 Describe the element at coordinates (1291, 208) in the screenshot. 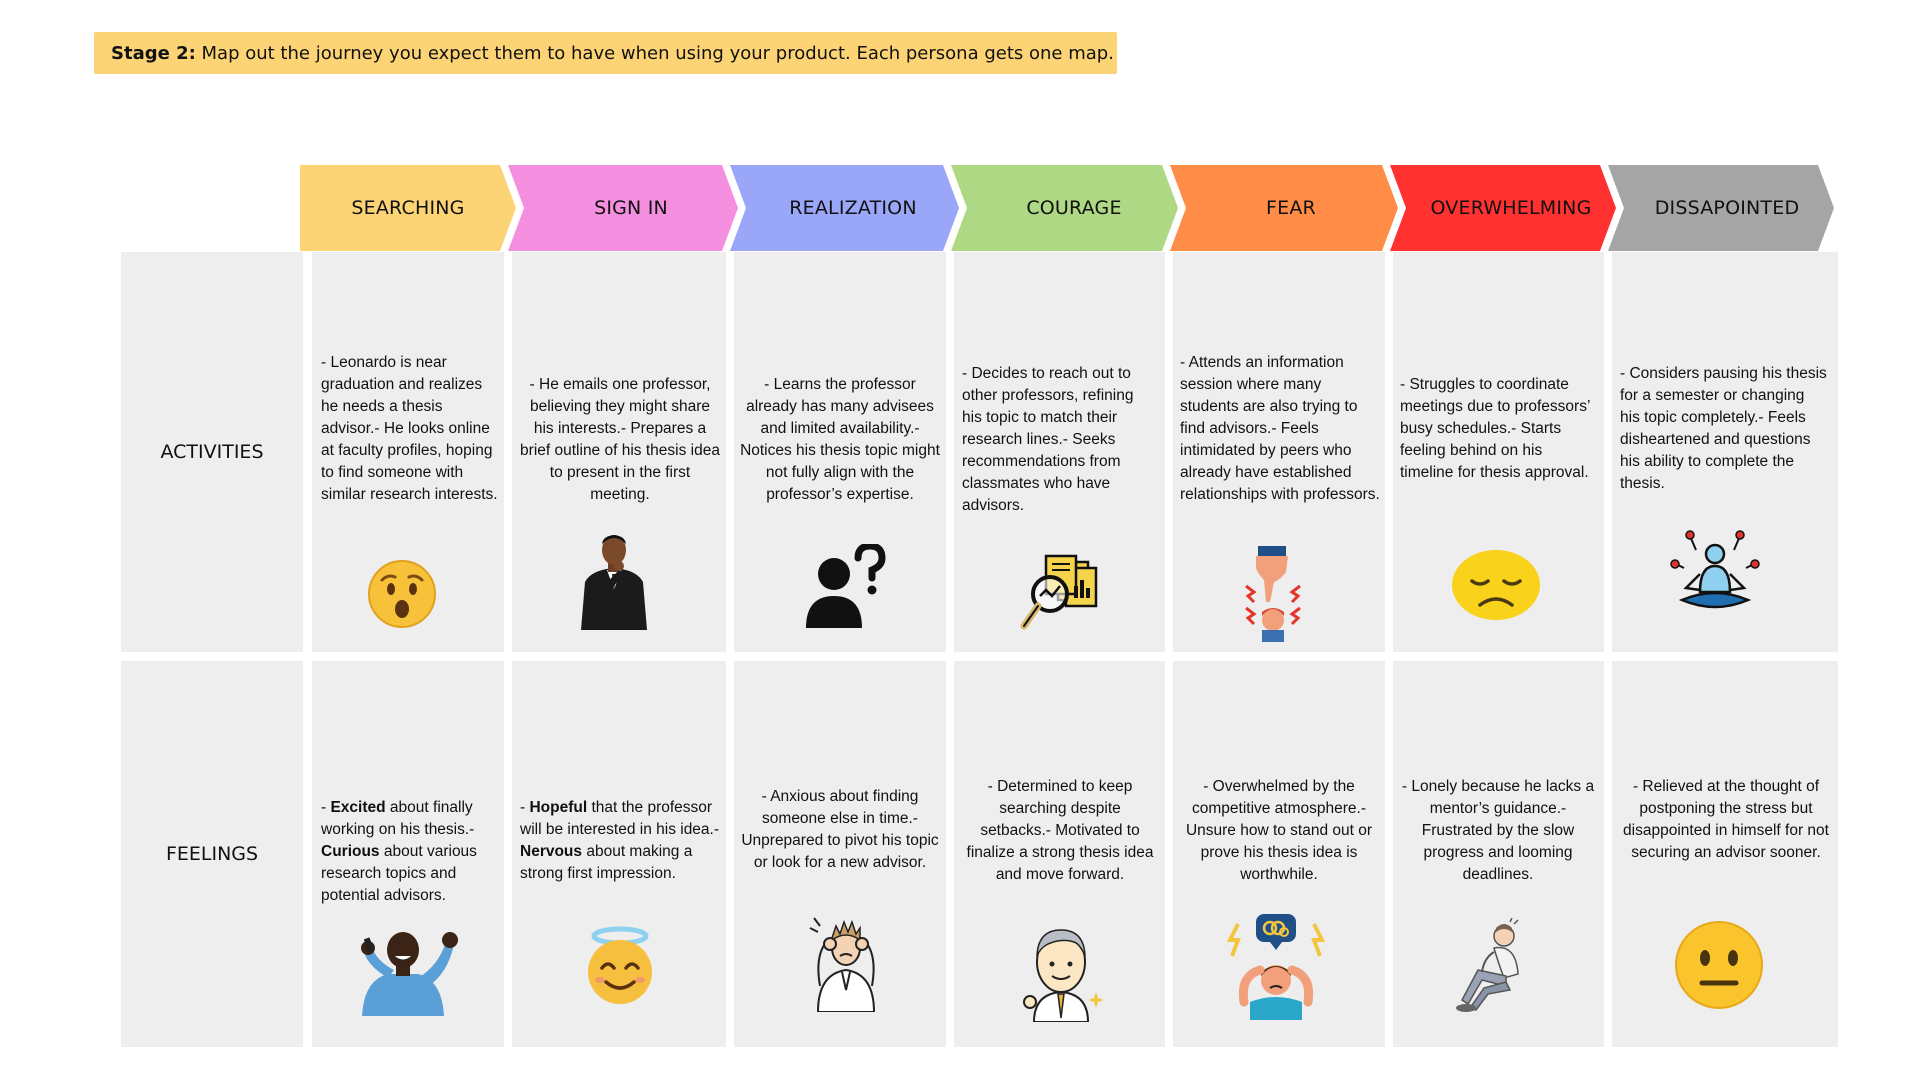

I see `stage-label-fear: FEAR` at that location.